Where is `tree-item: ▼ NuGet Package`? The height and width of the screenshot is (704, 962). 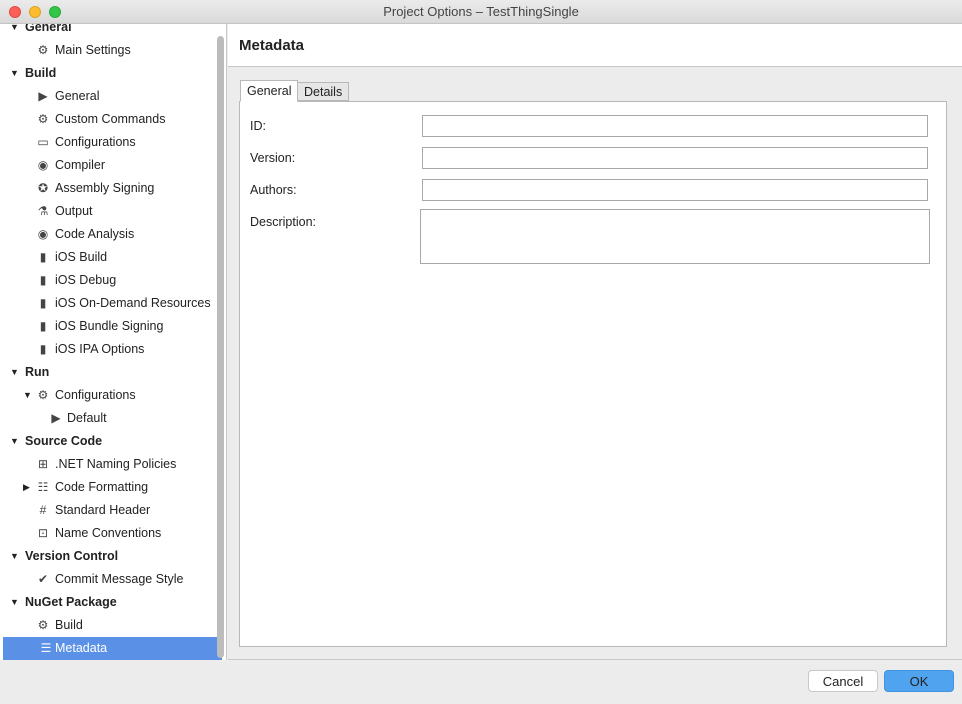 tree-item: ▼ NuGet Package is located at coordinates (113, 602).